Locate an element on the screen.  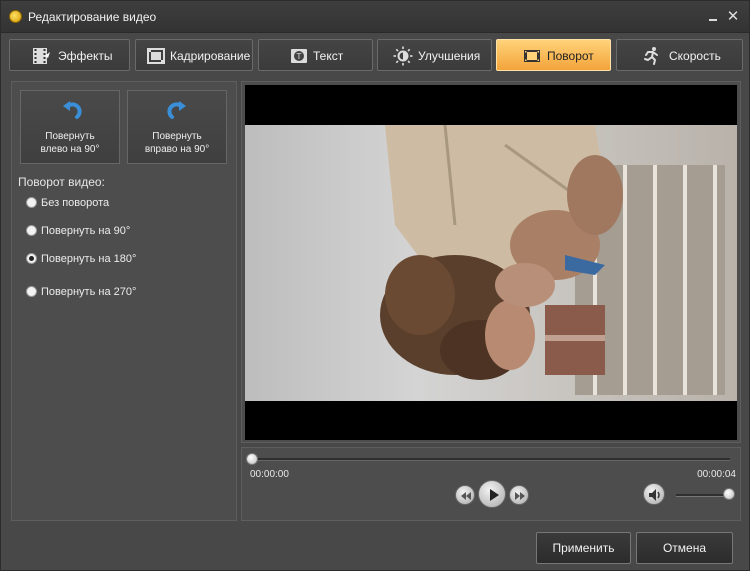
tab-crop-label: Кадрирование is located at coordinates (210, 56).